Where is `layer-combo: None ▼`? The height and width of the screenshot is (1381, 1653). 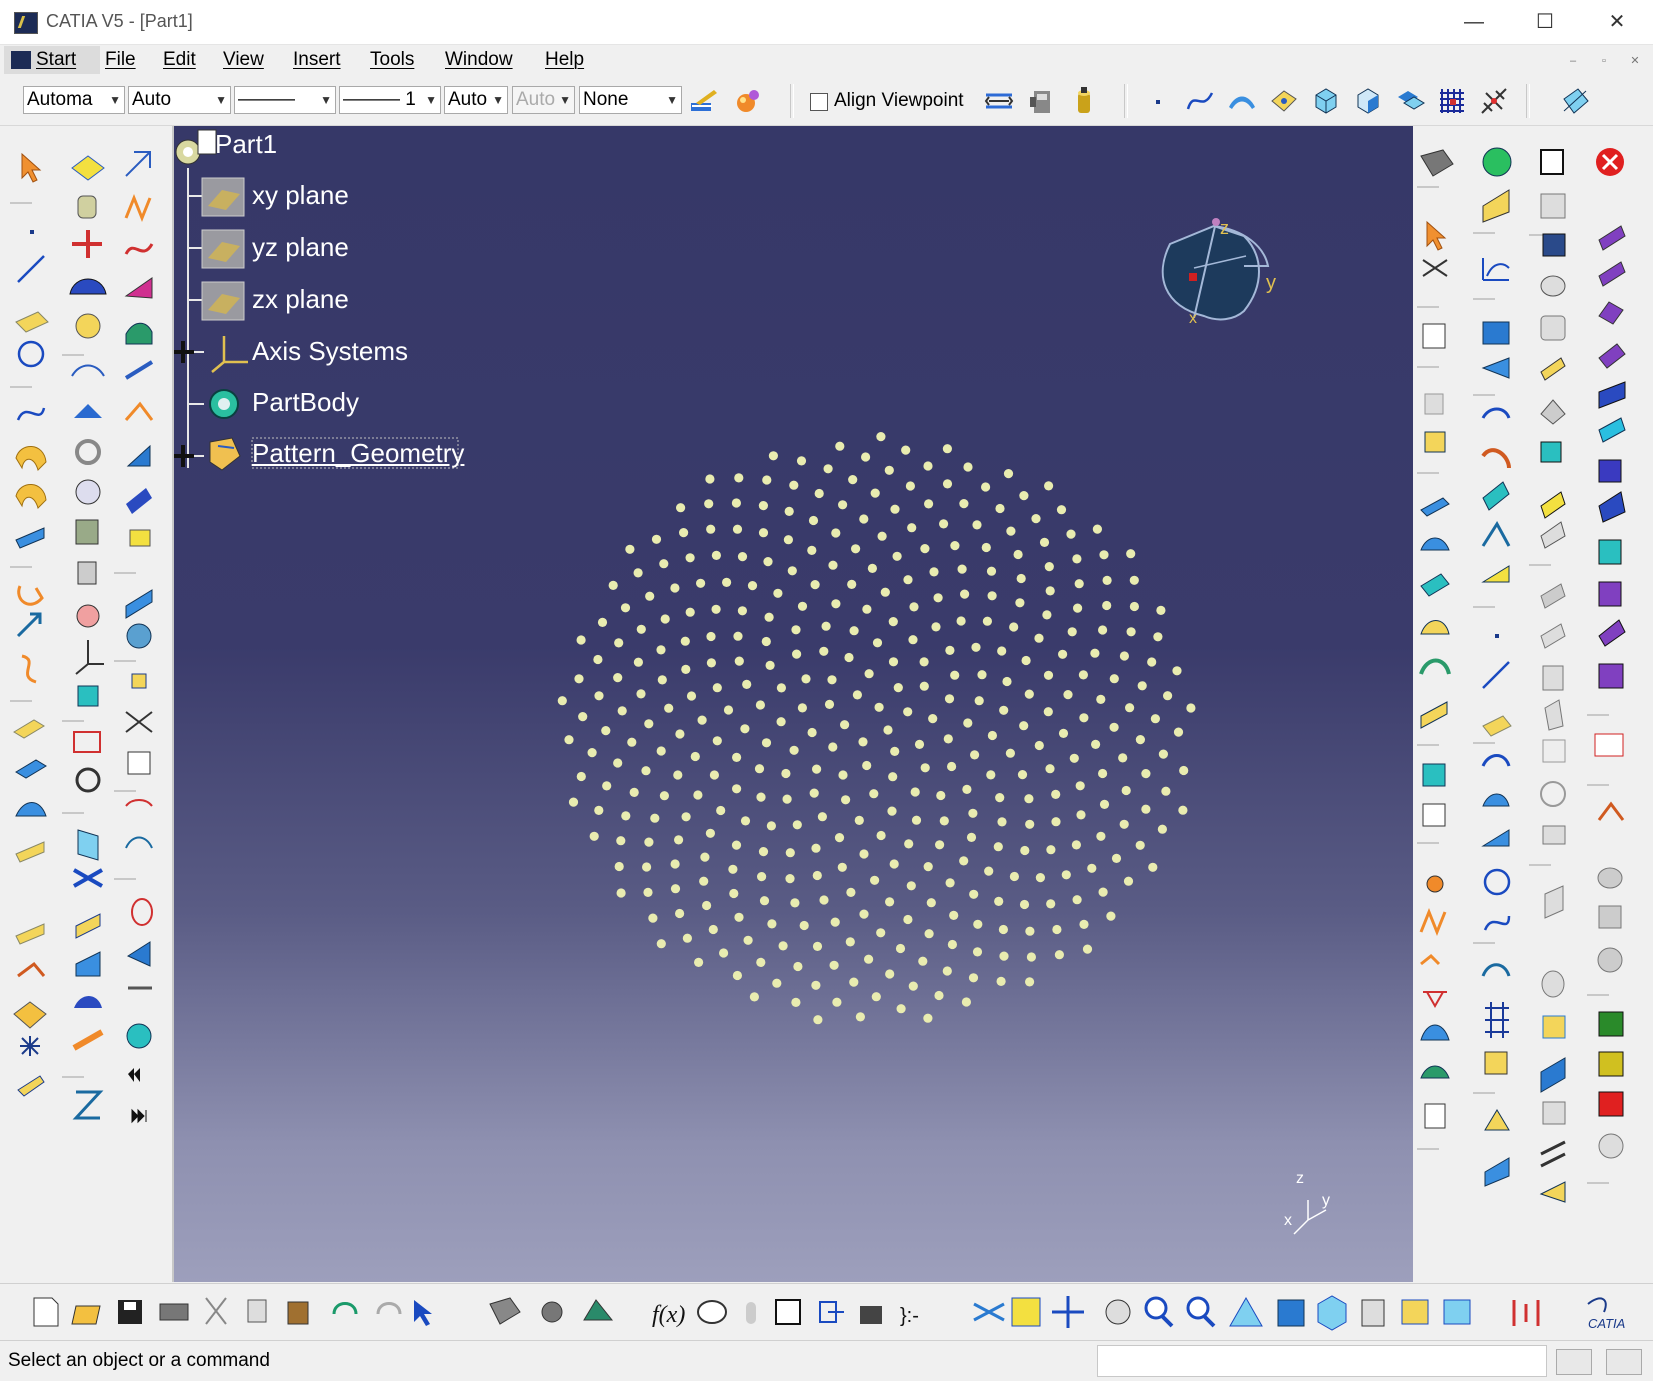 layer-combo: None ▼ is located at coordinates (630, 100).